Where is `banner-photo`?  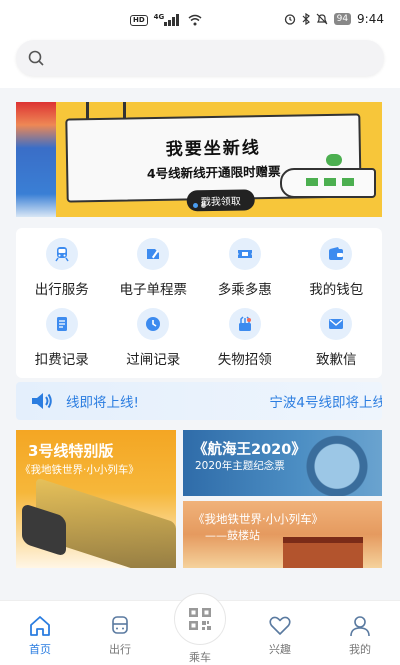 banner-photo is located at coordinates (36, 159).